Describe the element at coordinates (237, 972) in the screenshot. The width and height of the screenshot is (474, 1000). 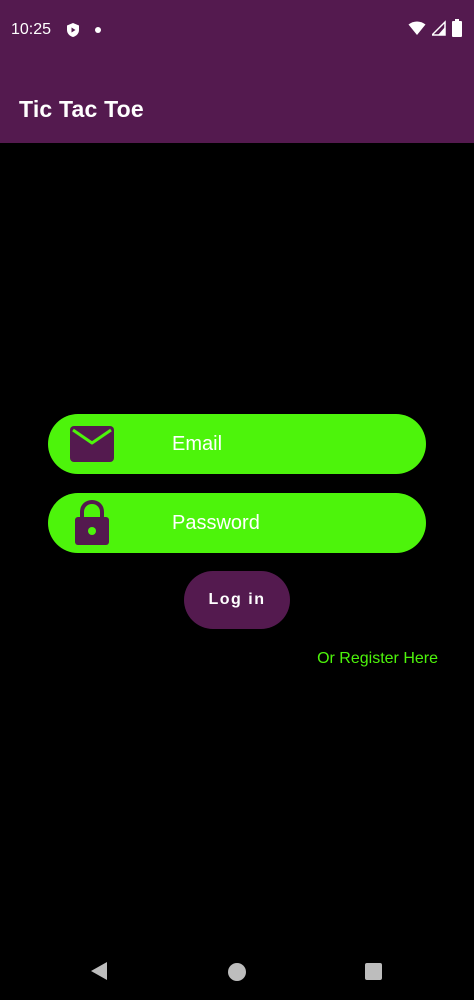
I see `home-icon` at that location.